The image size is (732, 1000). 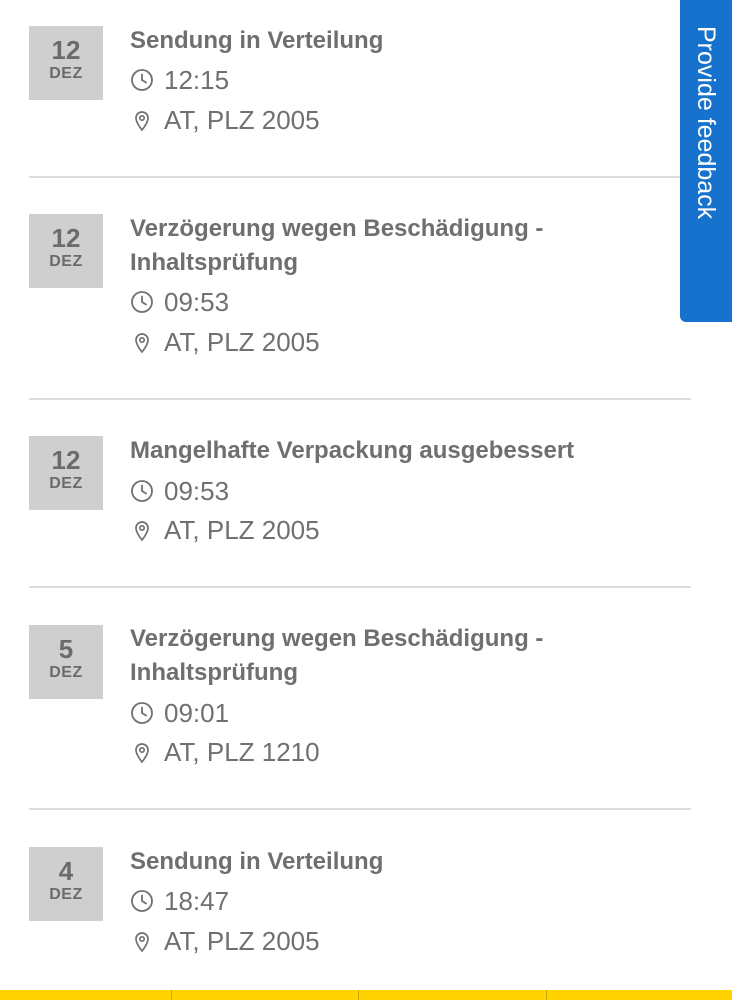 I want to click on event-time-value: 18:47, so click(x=197, y=900).